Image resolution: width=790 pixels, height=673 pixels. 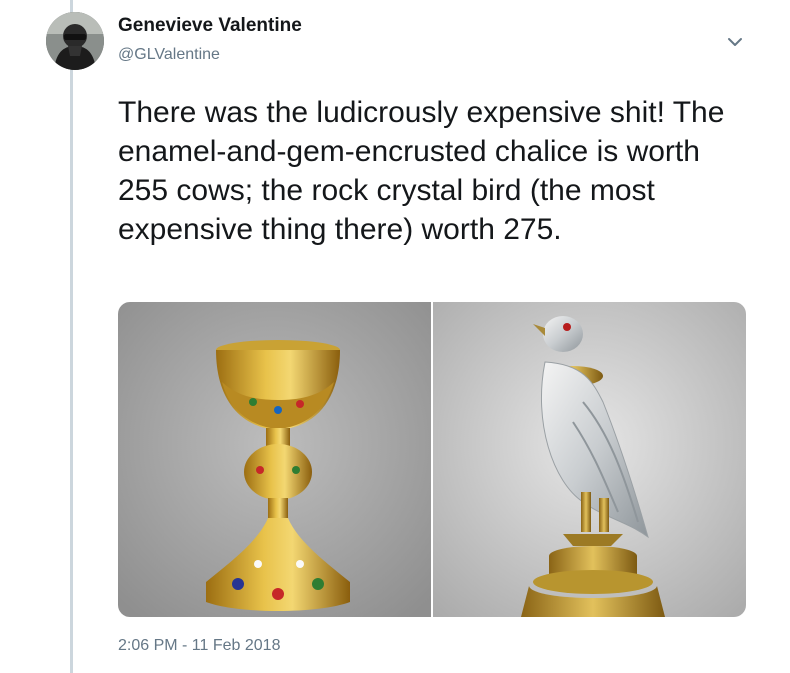 What do you see at coordinates (210, 26) in the screenshot?
I see `display-name: Genevieve Valentine` at bounding box center [210, 26].